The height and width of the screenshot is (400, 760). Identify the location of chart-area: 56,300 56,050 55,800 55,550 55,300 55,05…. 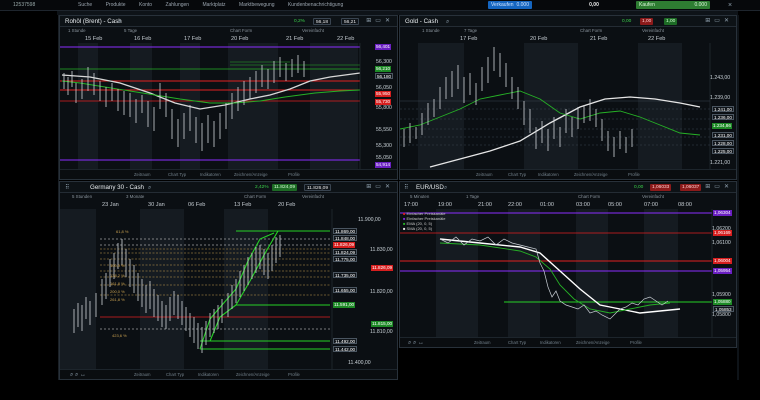
(229, 107).